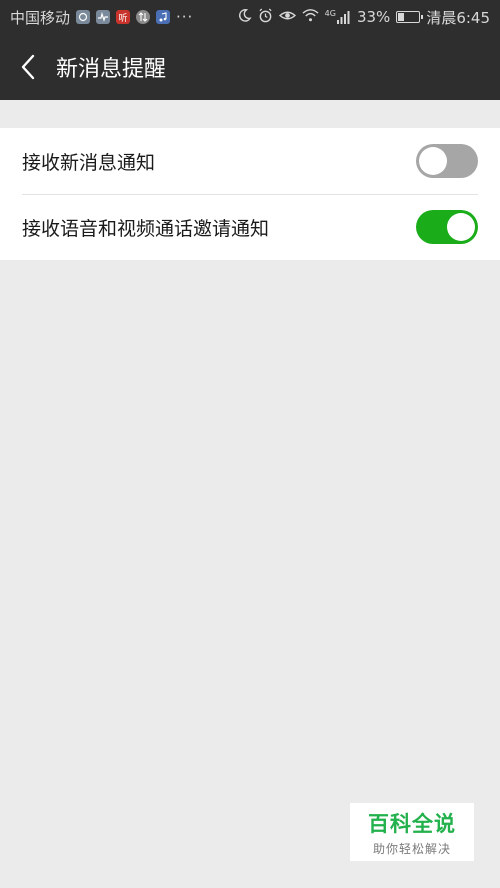 Image resolution: width=500 pixels, height=888 pixels. Describe the element at coordinates (163, 17) in the screenshot. I see `music-icon` at that location.